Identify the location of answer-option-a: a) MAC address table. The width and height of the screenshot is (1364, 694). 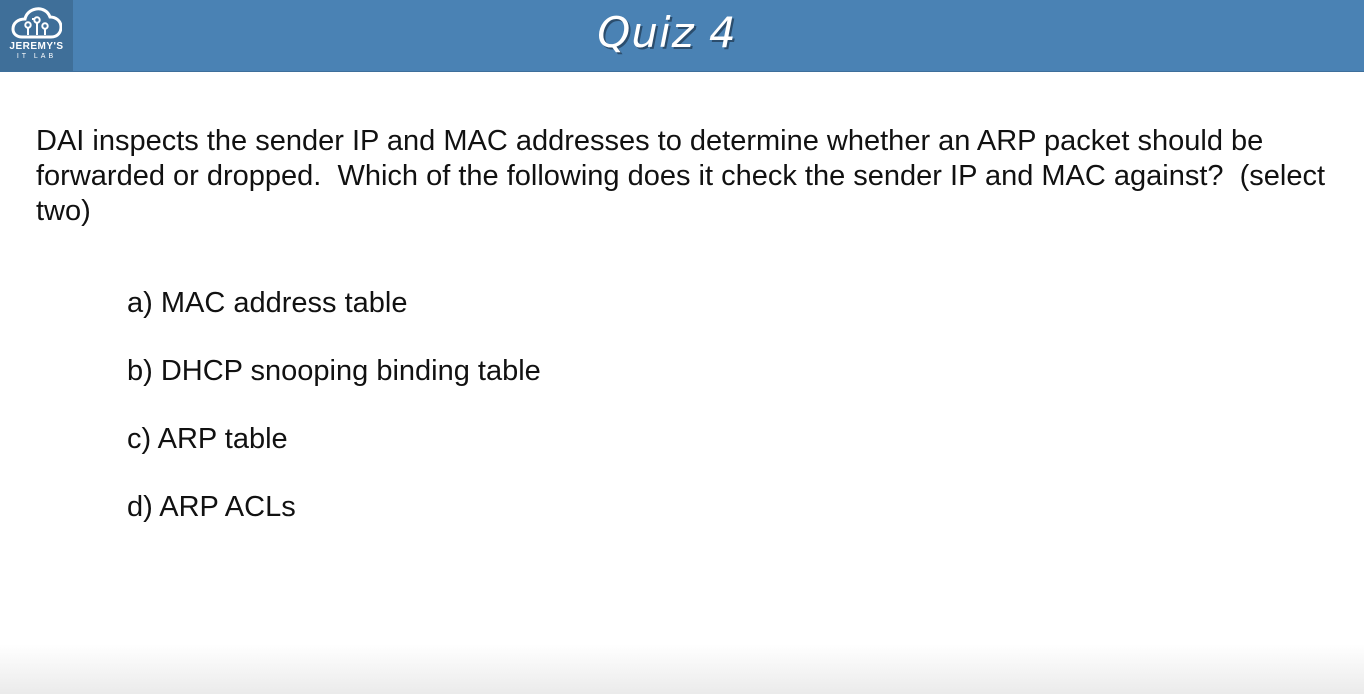
(267, 303).